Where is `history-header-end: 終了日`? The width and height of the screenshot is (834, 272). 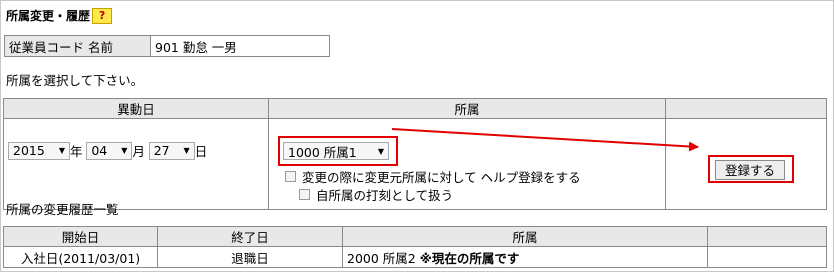 history-header-end: 終了日 is located at coordinates (250, 236).